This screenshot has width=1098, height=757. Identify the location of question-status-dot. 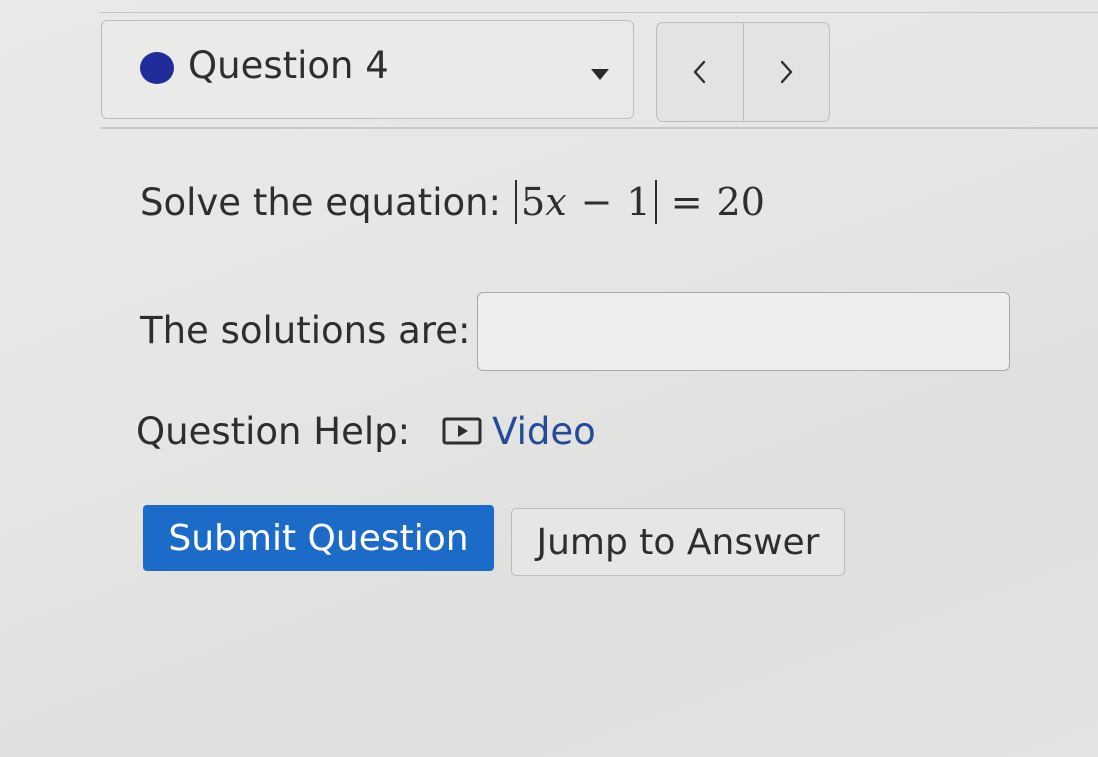
(157, 68).